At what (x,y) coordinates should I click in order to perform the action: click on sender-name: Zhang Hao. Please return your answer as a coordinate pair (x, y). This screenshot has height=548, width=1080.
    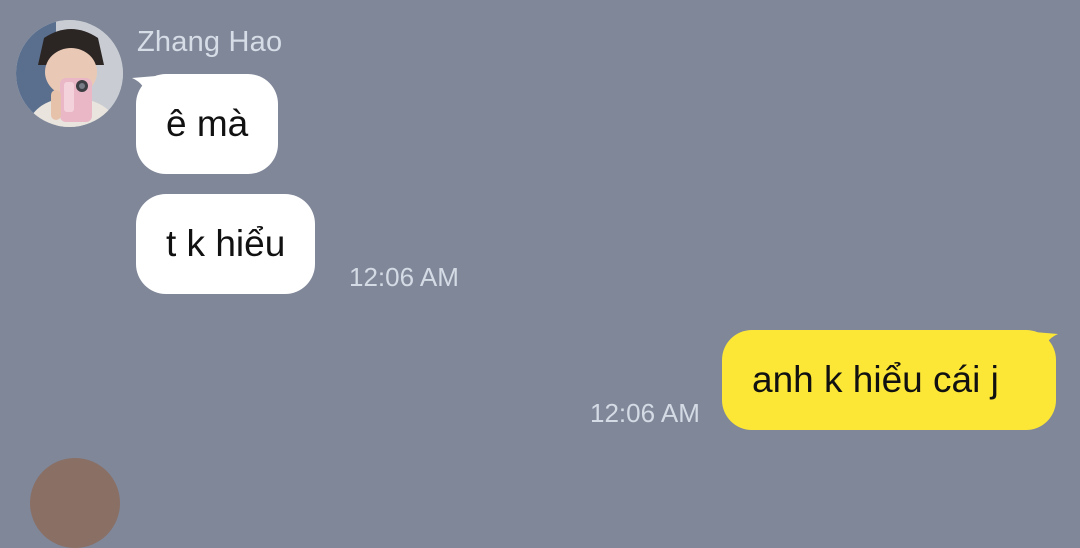
    Looking at the image, I should click on (210, 42).